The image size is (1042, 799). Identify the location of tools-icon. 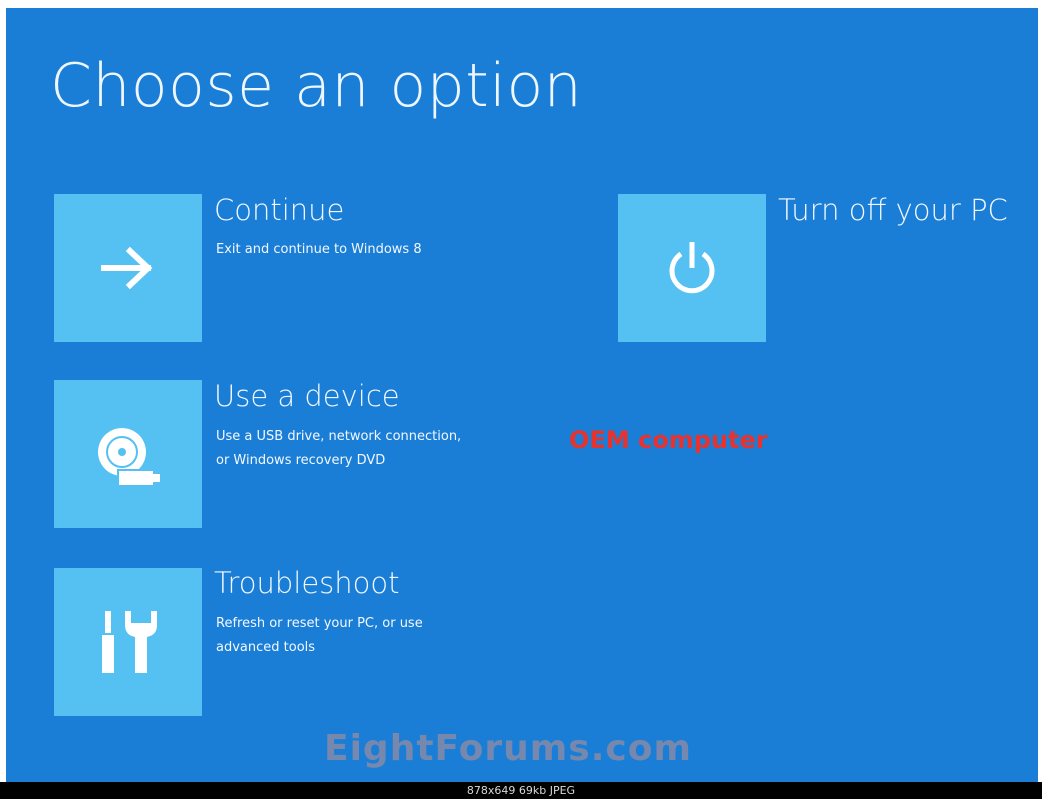
(129, 642).